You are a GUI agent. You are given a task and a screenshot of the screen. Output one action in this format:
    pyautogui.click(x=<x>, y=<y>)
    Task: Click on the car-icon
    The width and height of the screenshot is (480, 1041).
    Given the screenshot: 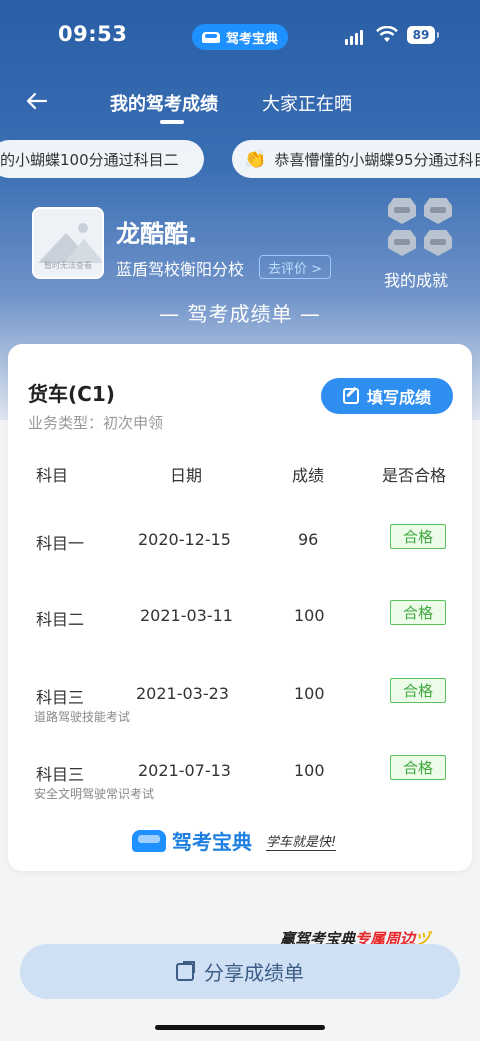 What is the action you would take?
    pyautogui.click(x=210, y=37)
    